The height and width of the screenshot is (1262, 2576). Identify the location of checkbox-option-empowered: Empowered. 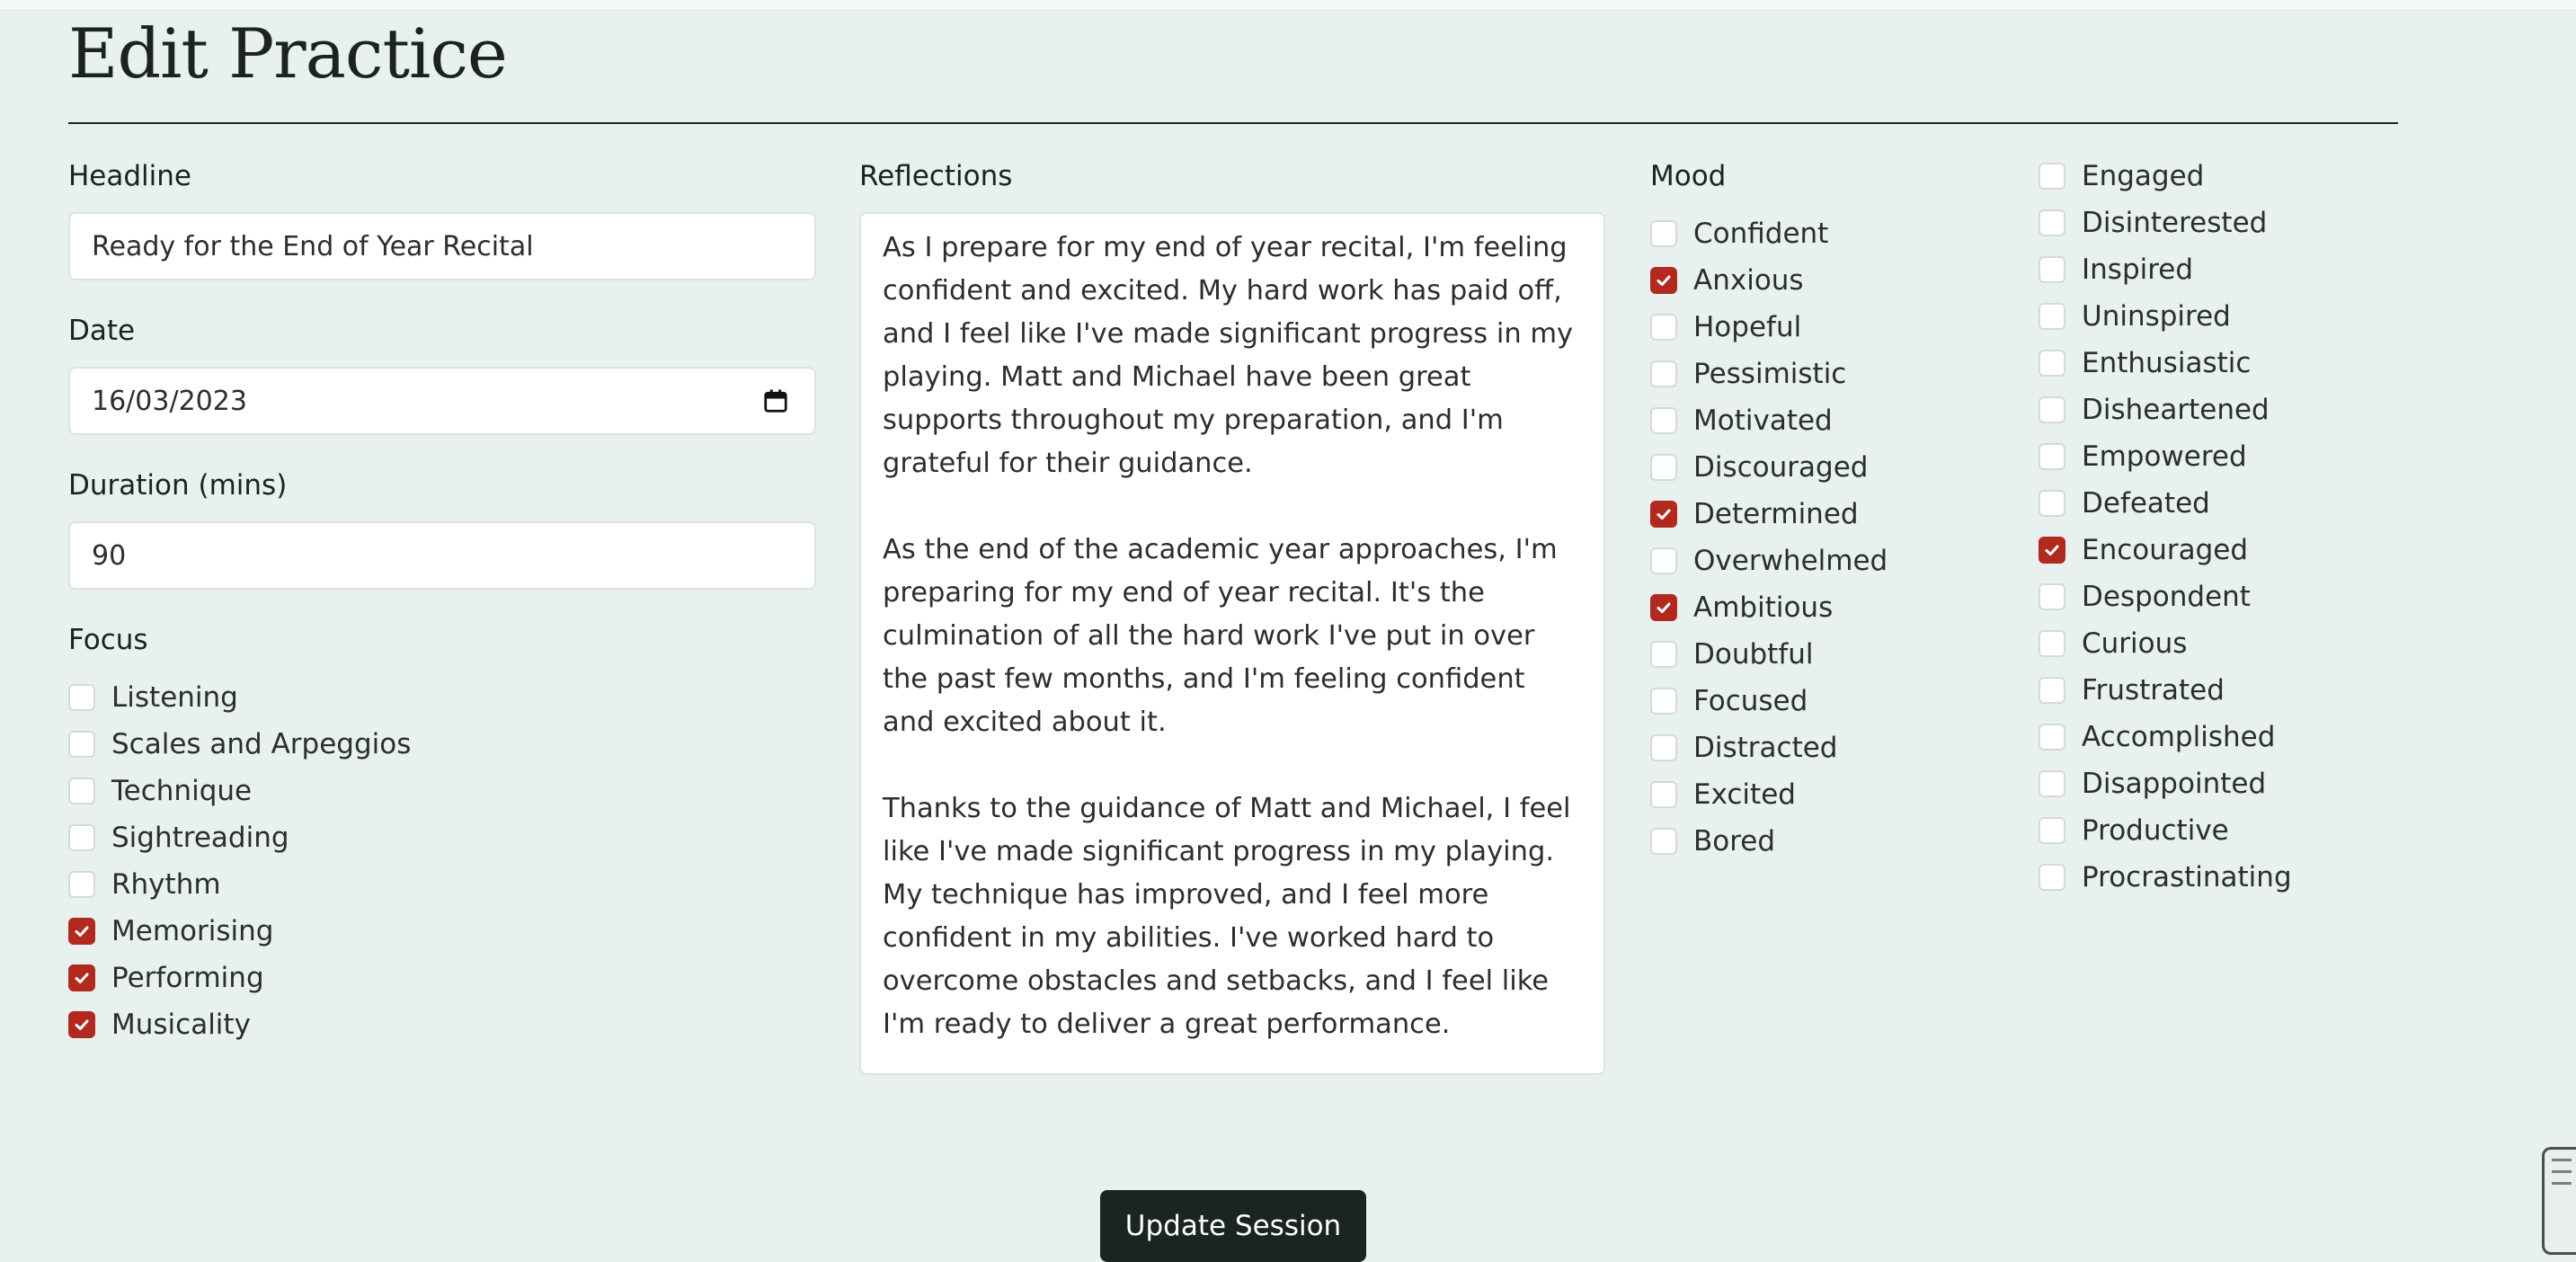
(2165, 456).